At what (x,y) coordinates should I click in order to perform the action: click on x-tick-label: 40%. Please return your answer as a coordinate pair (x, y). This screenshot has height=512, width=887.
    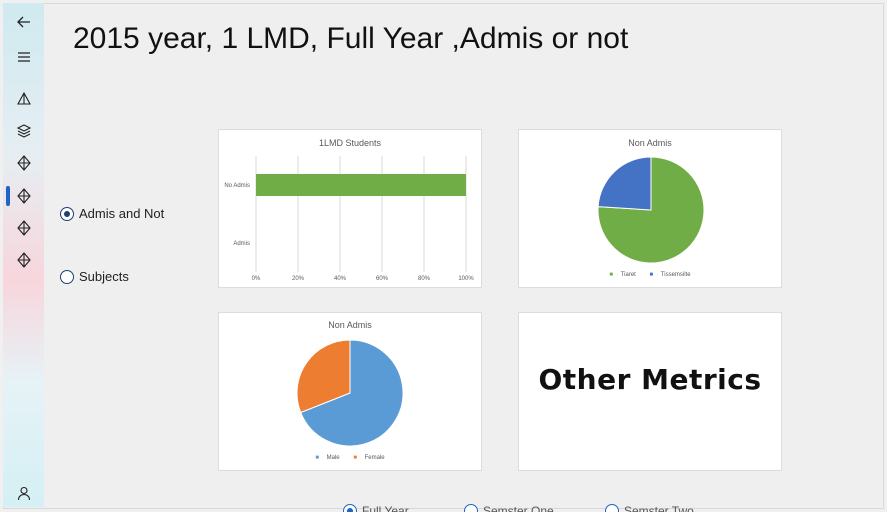
    Looking at the image, I should click on (340, 279).